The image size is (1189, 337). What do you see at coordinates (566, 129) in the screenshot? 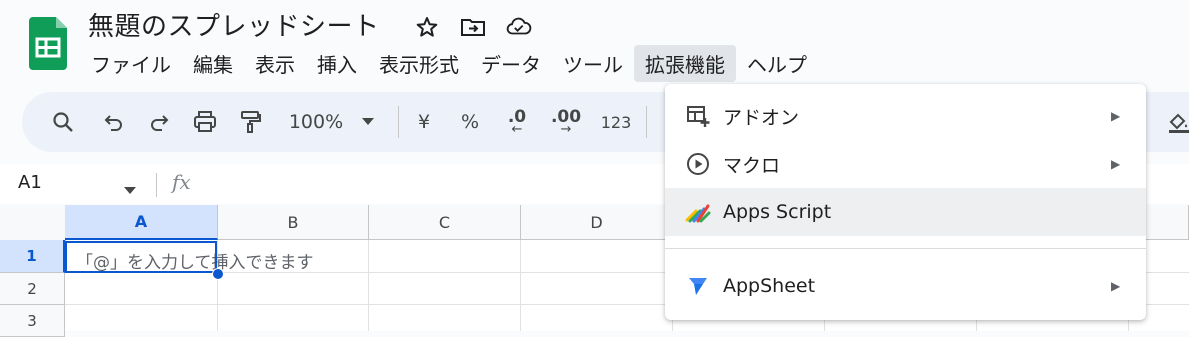
I see `arrow-right-icon: →` at bounding box center [566, 129].